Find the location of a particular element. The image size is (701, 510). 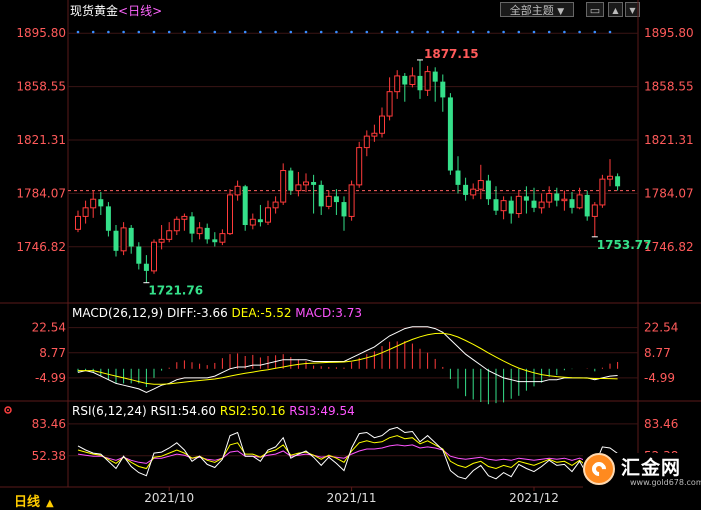

macd-dea-line is located at coordinates (348, 358).